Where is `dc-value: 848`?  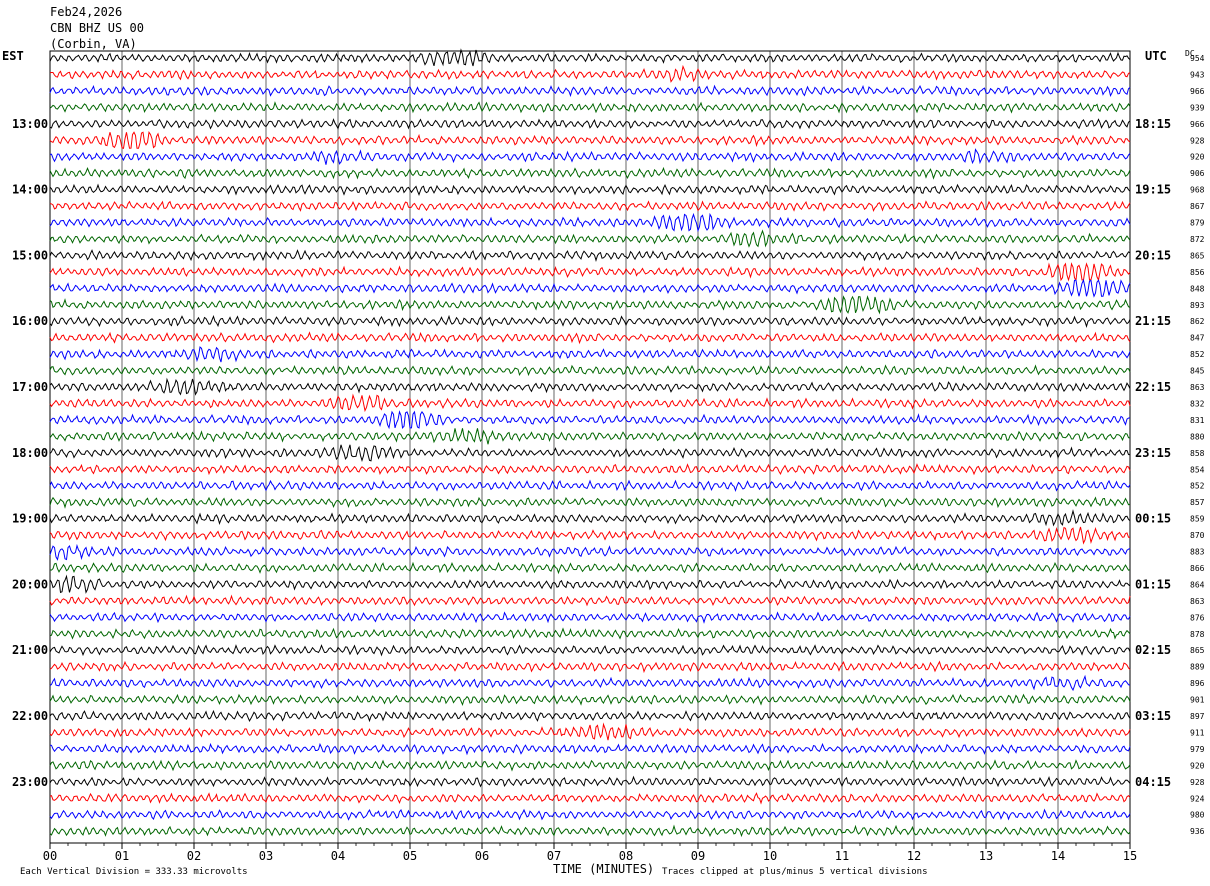
dc-value: 848 is located at coordinates (1197, 288).